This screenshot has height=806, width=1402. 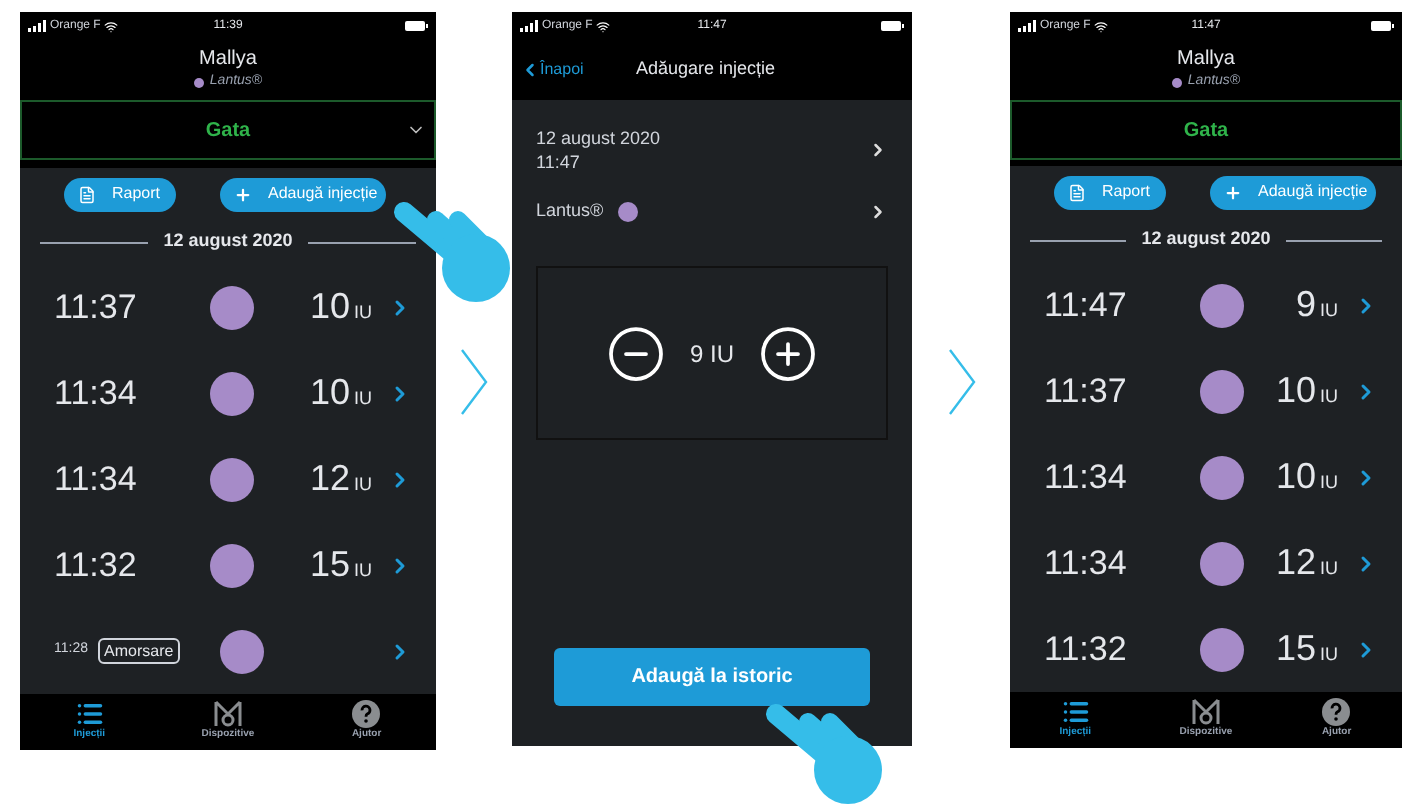 What do you see at coordinates (1305, 305) in the screenshot?
I see `dose-value: 9` at bounding box center [1305, 305].